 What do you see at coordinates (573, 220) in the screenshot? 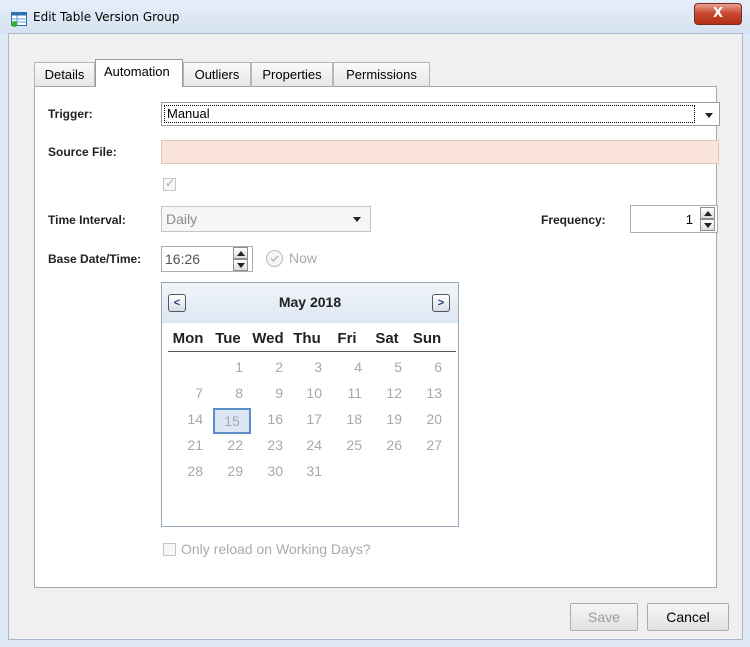
I see `frequency-label: Frequency:` at bounding box center [573, 220].